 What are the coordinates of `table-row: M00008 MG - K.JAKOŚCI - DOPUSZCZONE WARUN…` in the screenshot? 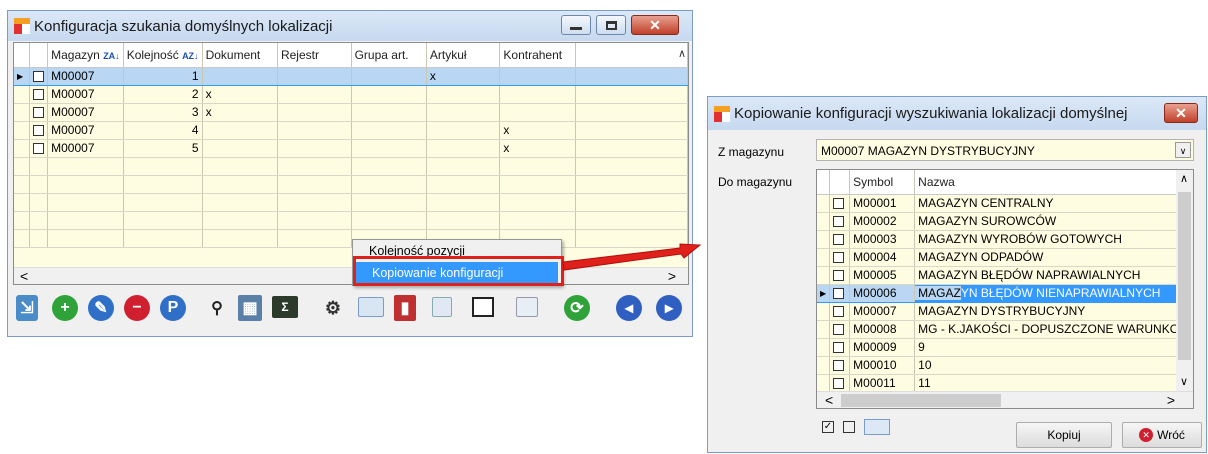 It's located at (1000, 329).